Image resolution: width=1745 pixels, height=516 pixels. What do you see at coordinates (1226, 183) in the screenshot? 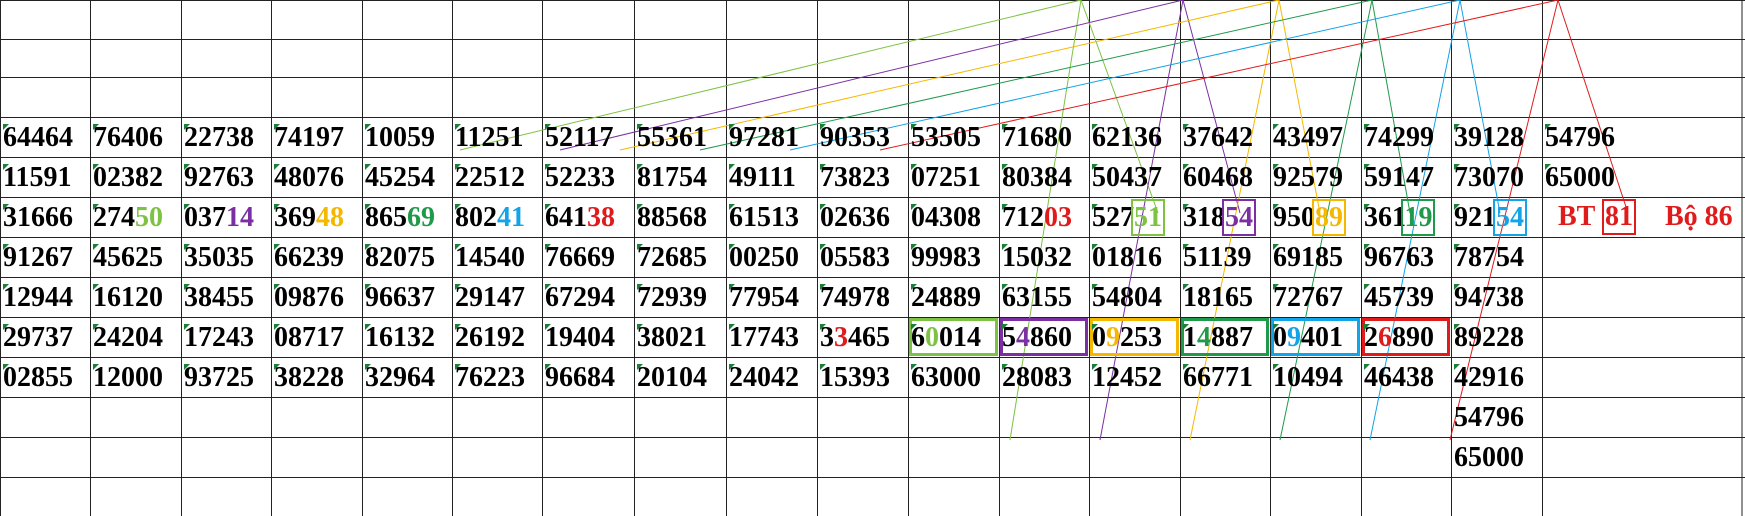
I see `number-cell: 60468` at bounding box center [1226, 183].